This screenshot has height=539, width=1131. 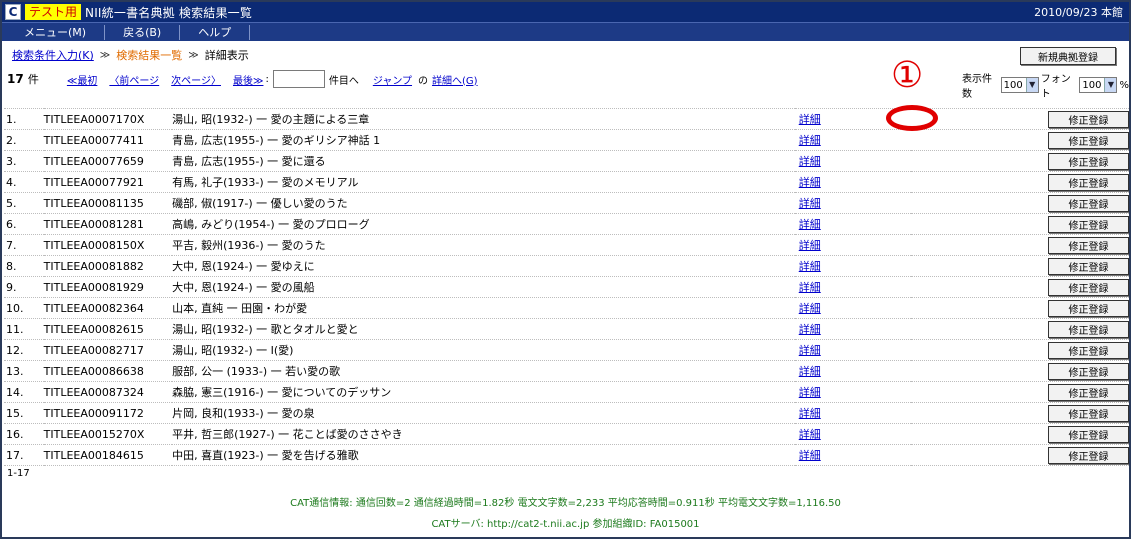 I want to click on window-title: NII統一書名典拠 検索結果一覧, so click(x=169, y=12).